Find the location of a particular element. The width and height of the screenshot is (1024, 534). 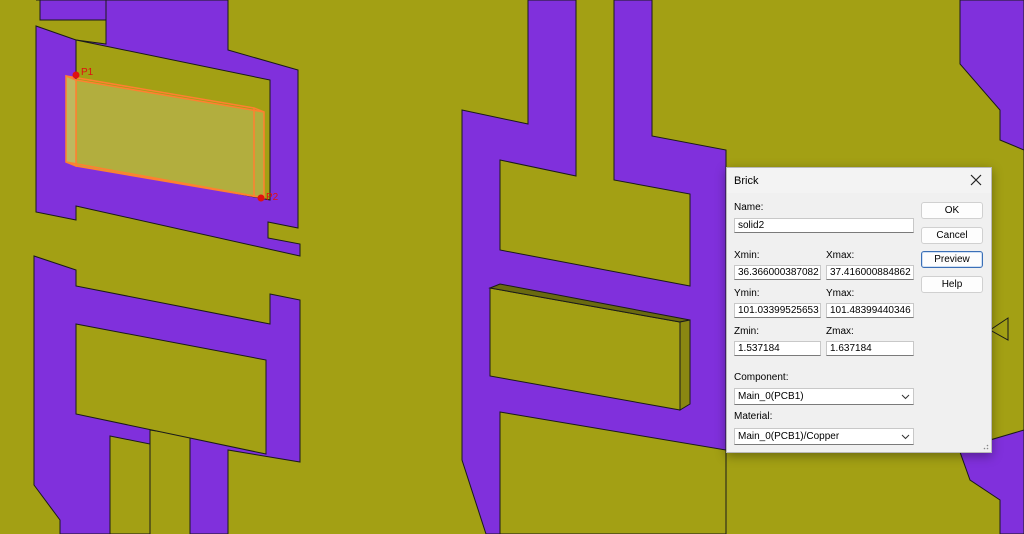

material-select-value: Main_0(PCB1)/Copper is located at coordinates (789, 436).